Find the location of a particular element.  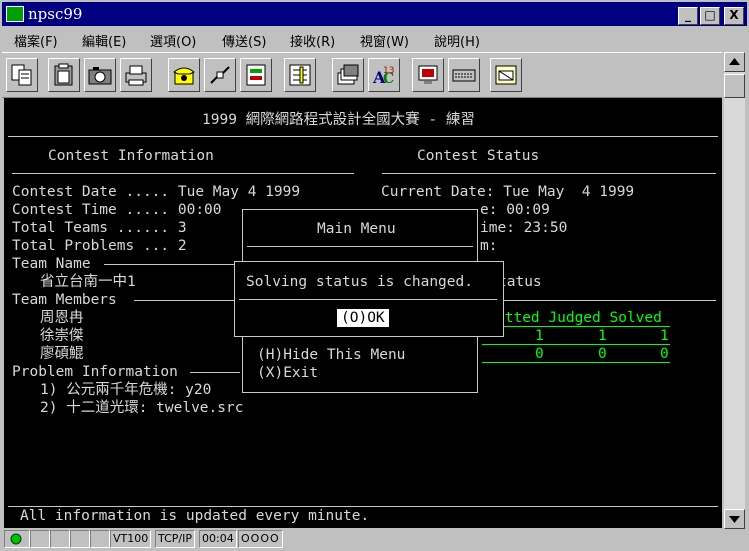

alert-message: Solving status is changed. is located at coordinates (359, 282).